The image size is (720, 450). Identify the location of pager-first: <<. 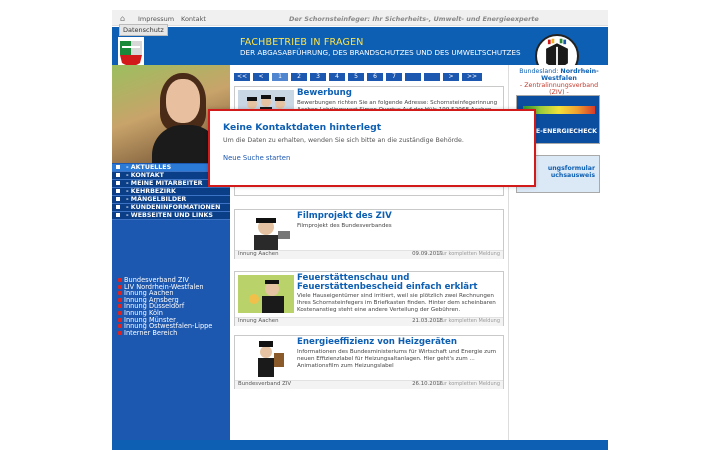
(242, 77).